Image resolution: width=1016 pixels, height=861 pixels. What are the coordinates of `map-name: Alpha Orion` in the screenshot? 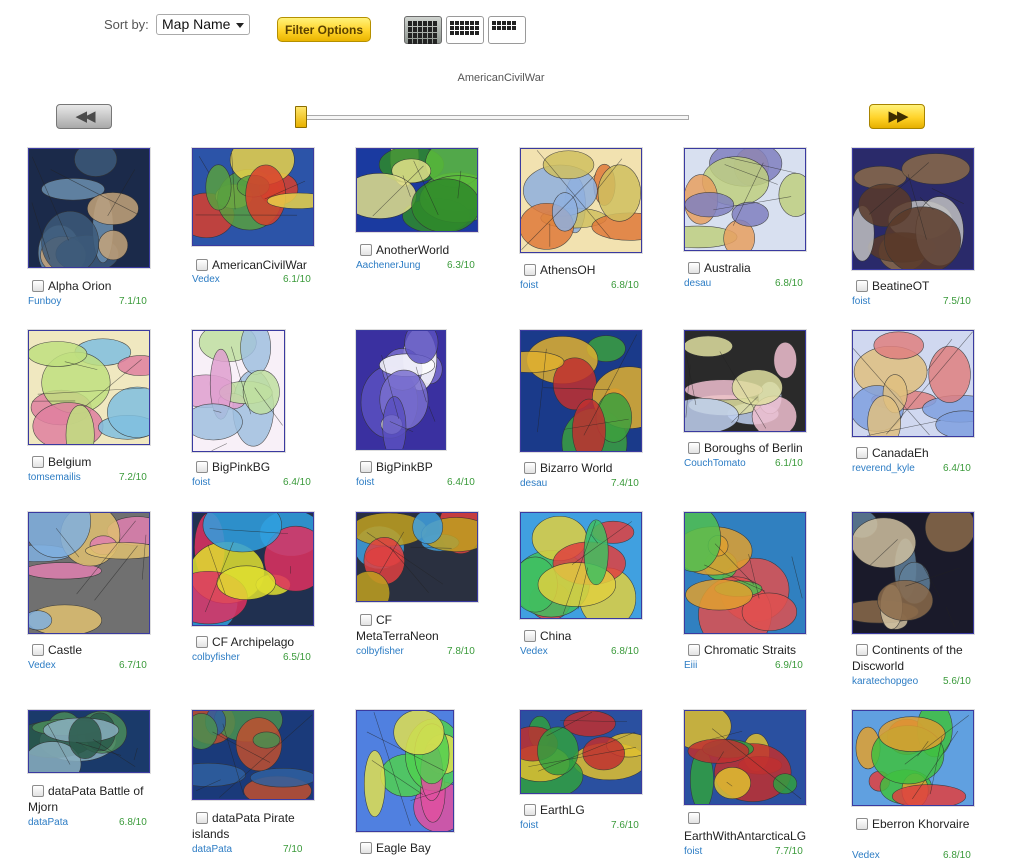 It's located at (79, 286).